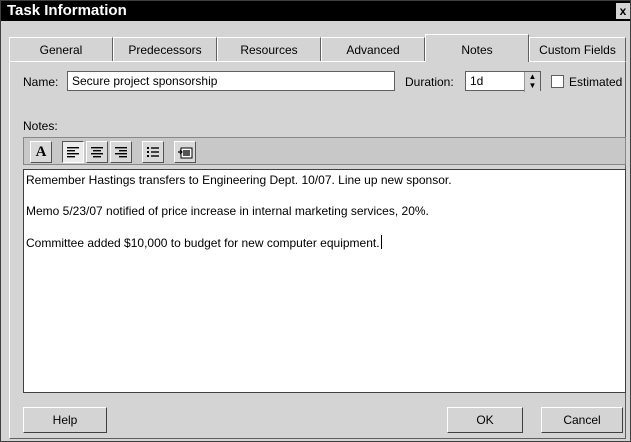 This screenshot has width=631, height=442. Describe the element at coordinates (373, 49) in the screenshot. I see `tab-advanced: Advanced` at that location.